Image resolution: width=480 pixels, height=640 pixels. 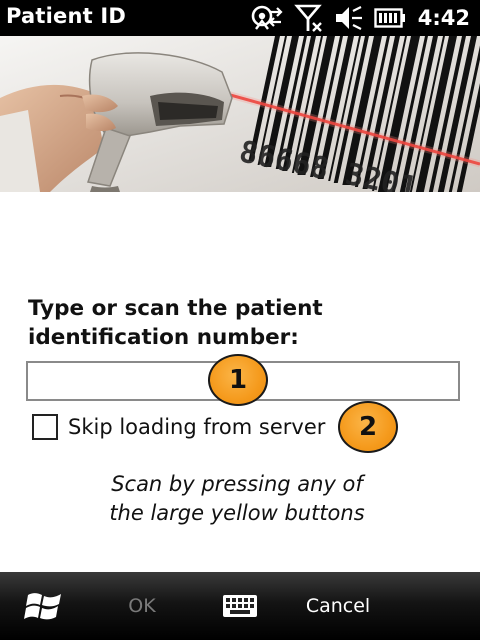 I want to click on hint-line-2: the large yellow buttons, so click(x=237, y=513).